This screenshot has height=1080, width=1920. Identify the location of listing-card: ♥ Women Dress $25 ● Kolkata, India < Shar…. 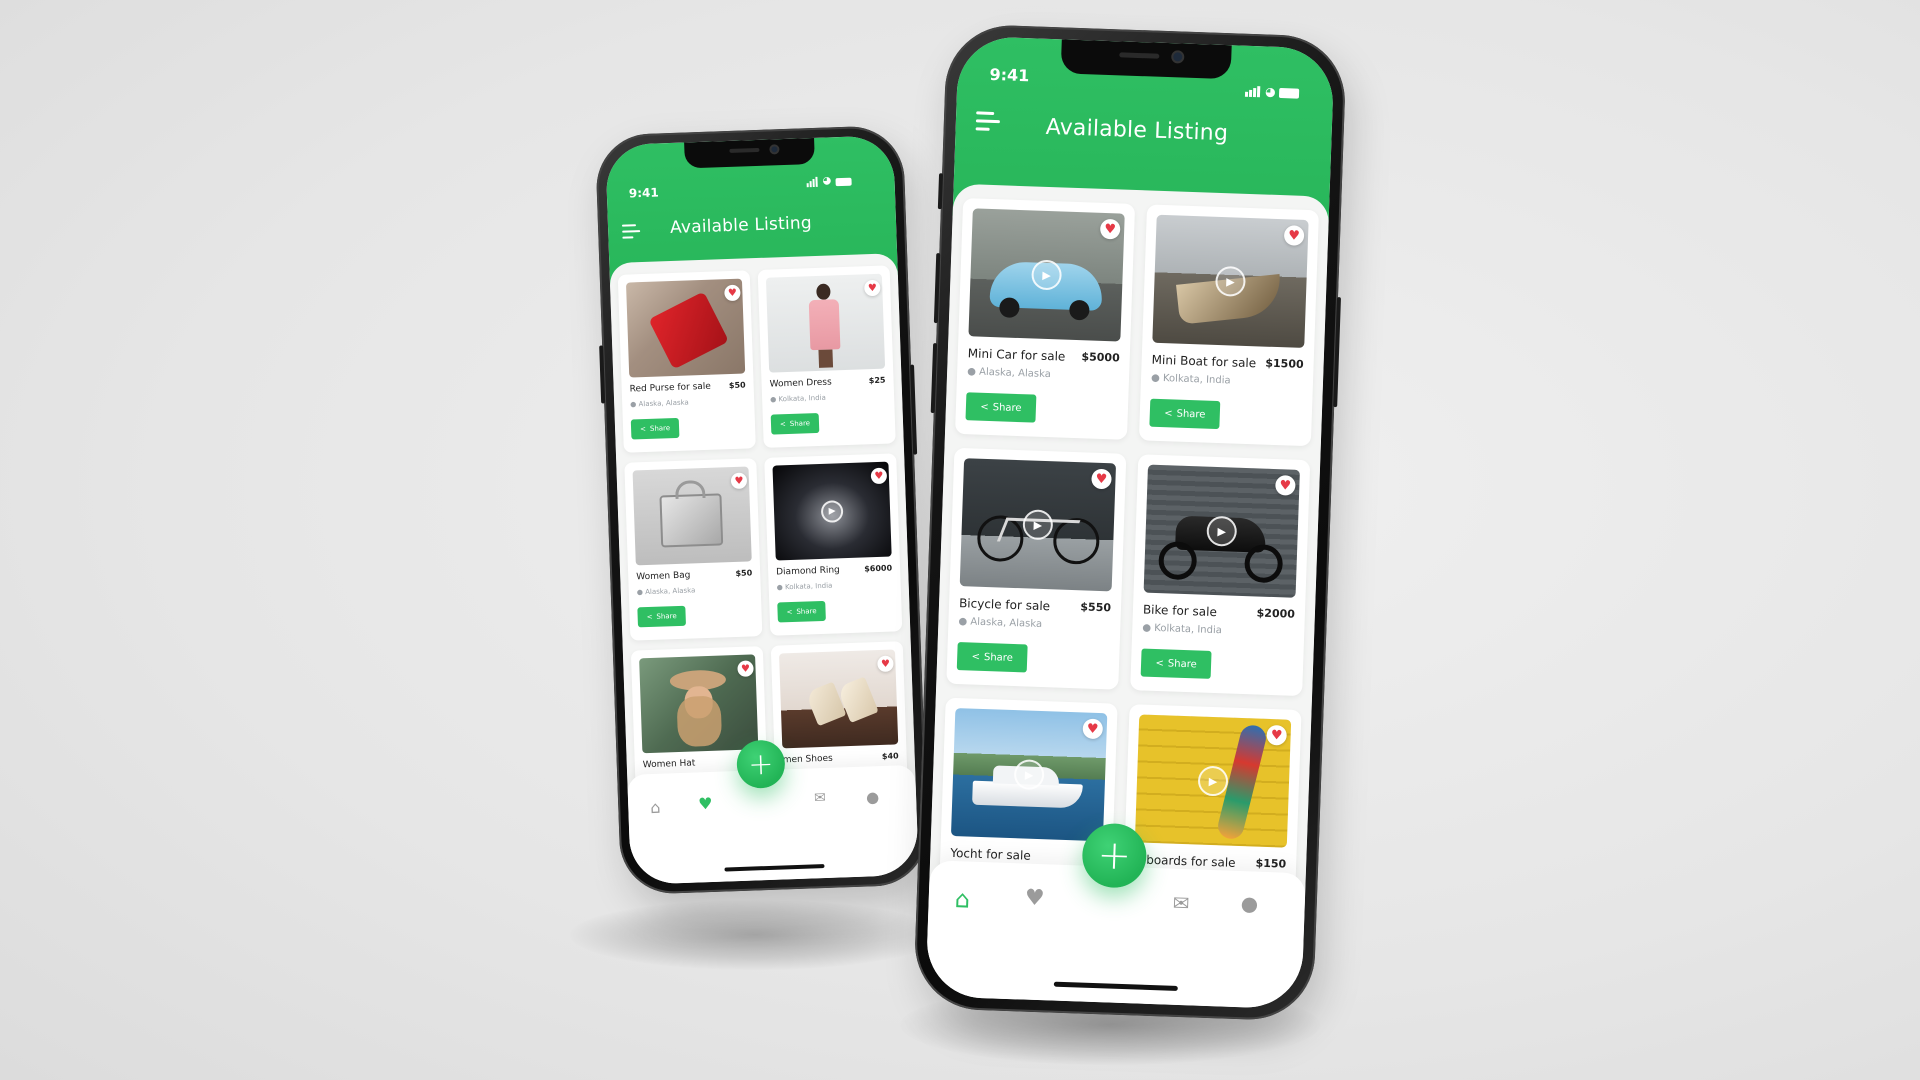
(826, 356).